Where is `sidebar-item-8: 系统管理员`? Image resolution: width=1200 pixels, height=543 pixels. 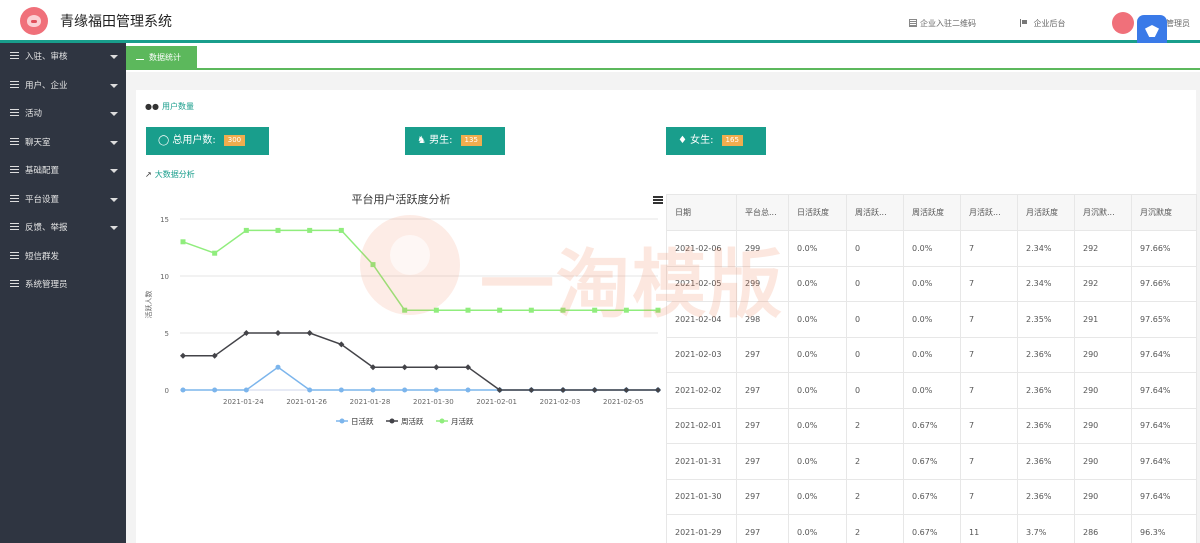
sidebar-item-8: 系统管理员 is located at coordinates (63, 285).